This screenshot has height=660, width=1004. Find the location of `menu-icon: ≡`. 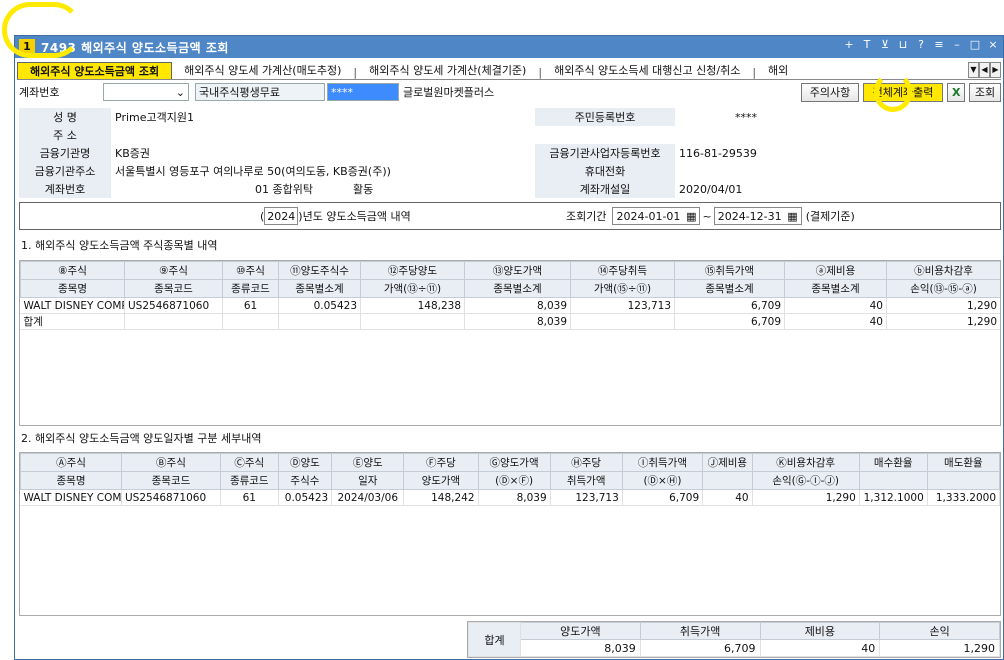

menu-icon: ≡ is located at coordinates (939, 44).